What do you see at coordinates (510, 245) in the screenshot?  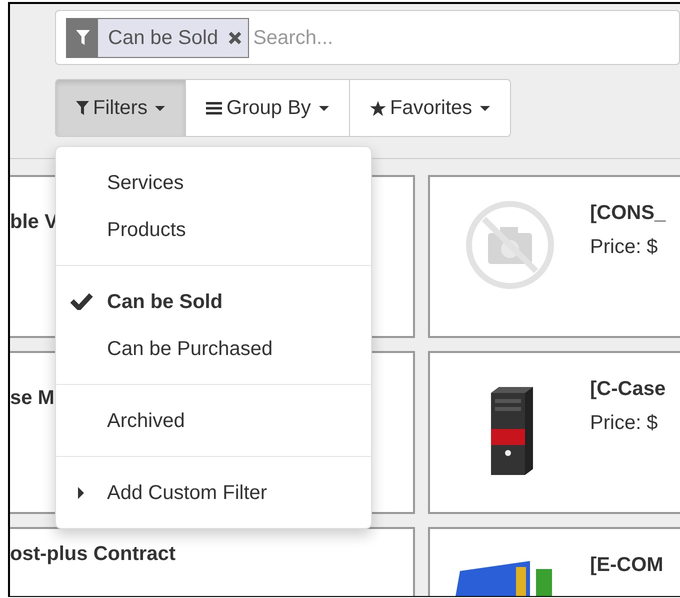 I see `no-image-icon` at bounding box center [510, 245].